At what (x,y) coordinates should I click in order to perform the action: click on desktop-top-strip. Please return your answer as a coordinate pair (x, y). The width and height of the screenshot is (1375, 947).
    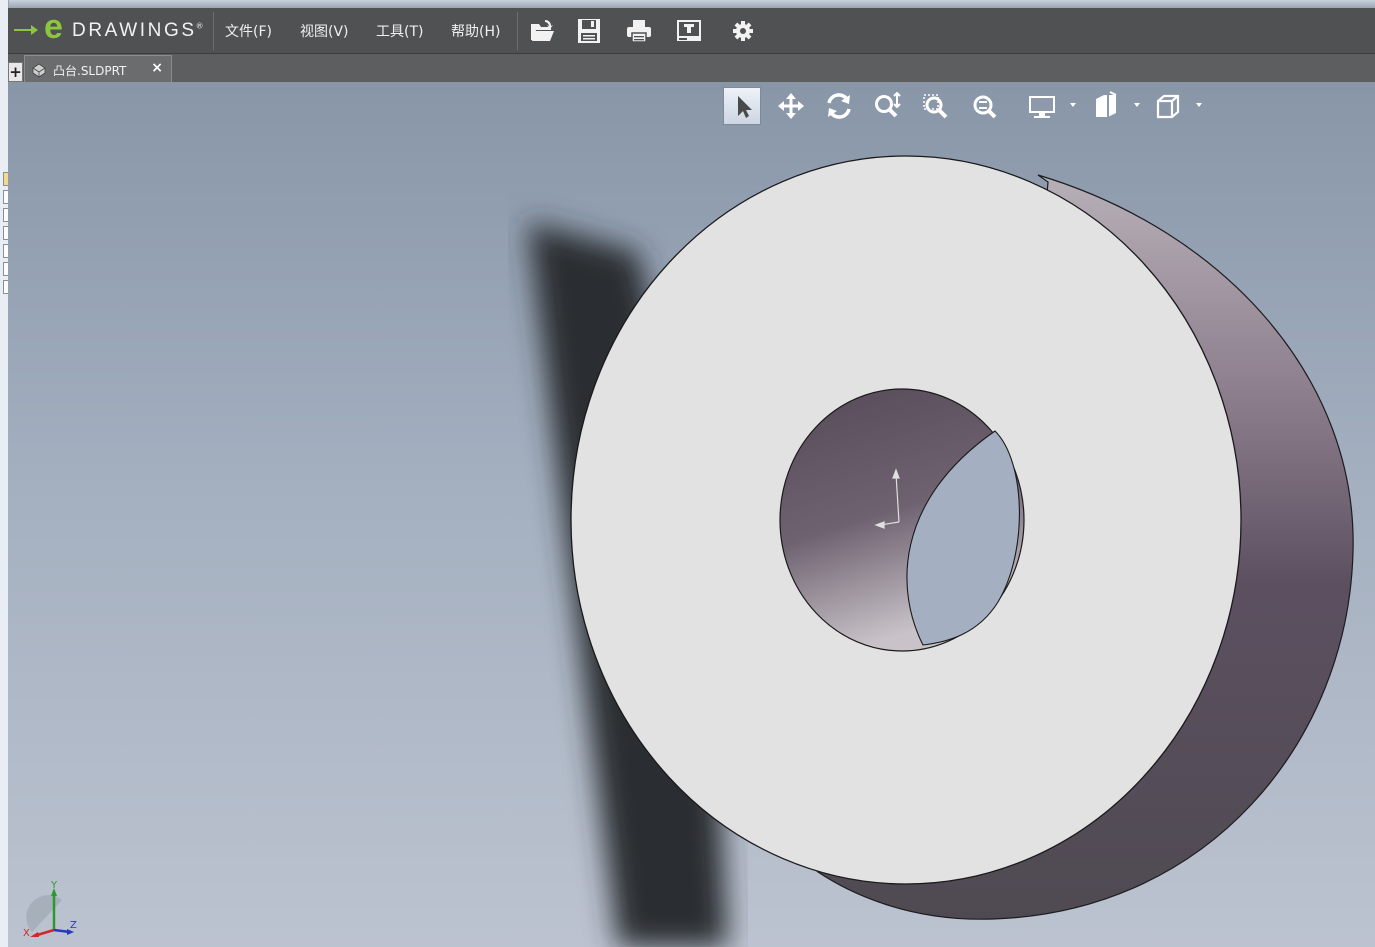
    Looking at the image, I should click on (687, 4).